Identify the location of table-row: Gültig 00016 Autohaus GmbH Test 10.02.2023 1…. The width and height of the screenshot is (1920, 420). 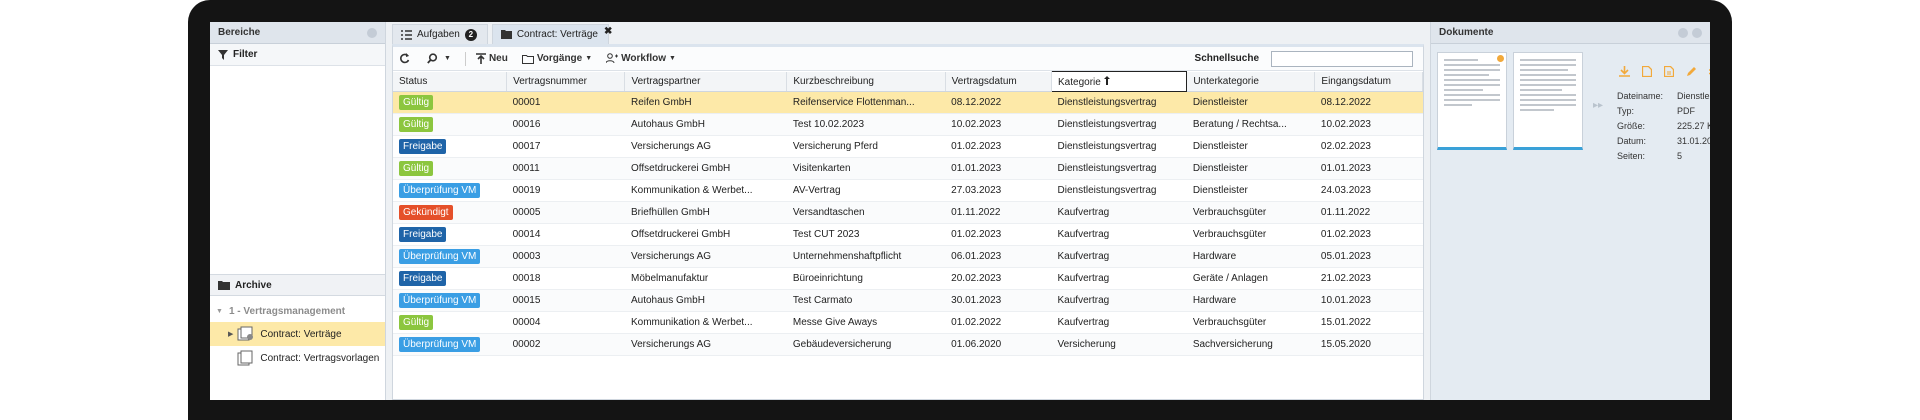
(908, 124).